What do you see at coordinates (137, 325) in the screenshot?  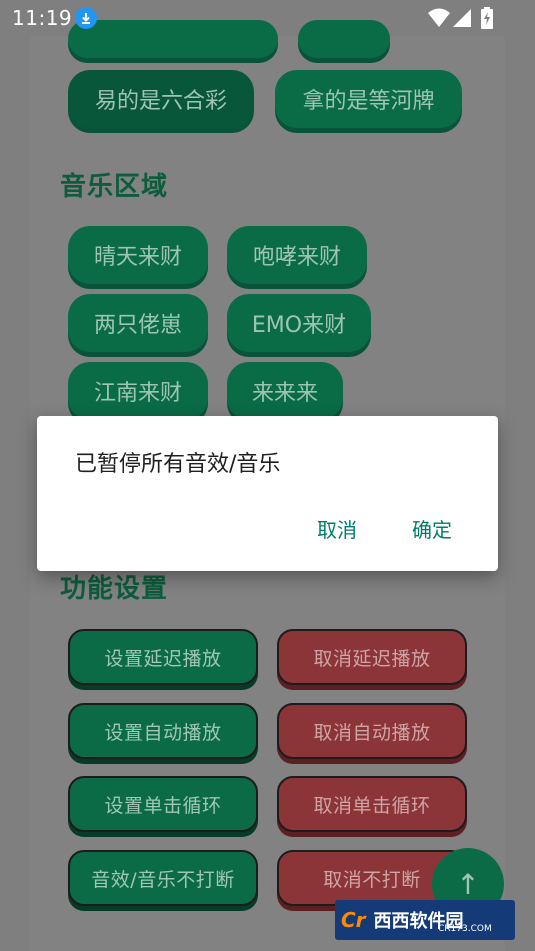 I see `music-button-label: 两只佬崽` at bounding box center [137, 325].